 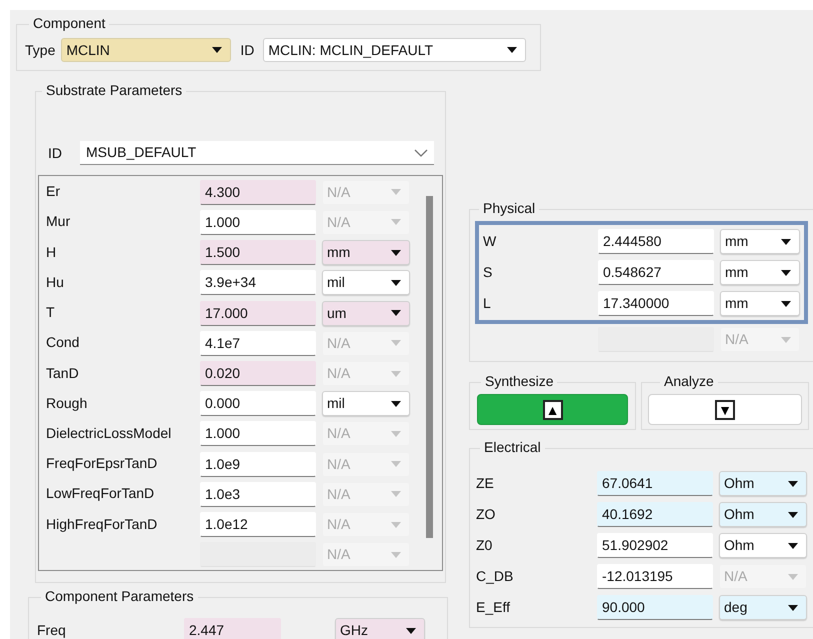 What do you see at coordinates (258, 283) in the screenshot?
I see `value-field: 3.9e+34` at bounding box center [258, 283].